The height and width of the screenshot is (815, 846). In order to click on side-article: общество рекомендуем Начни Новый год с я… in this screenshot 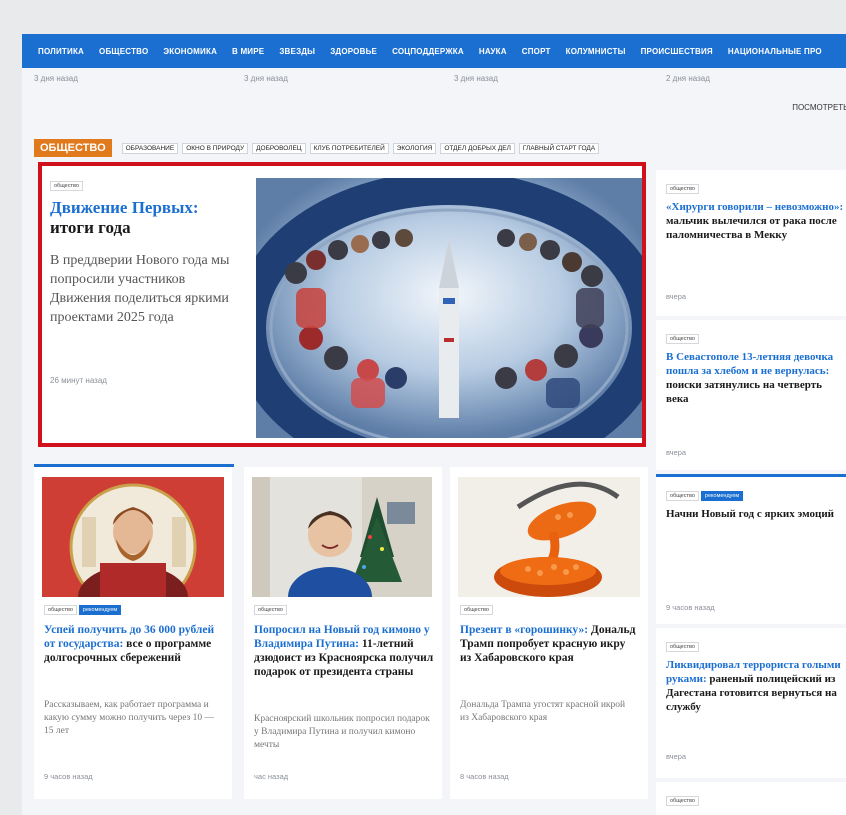, I will do `click(751, 549)`.